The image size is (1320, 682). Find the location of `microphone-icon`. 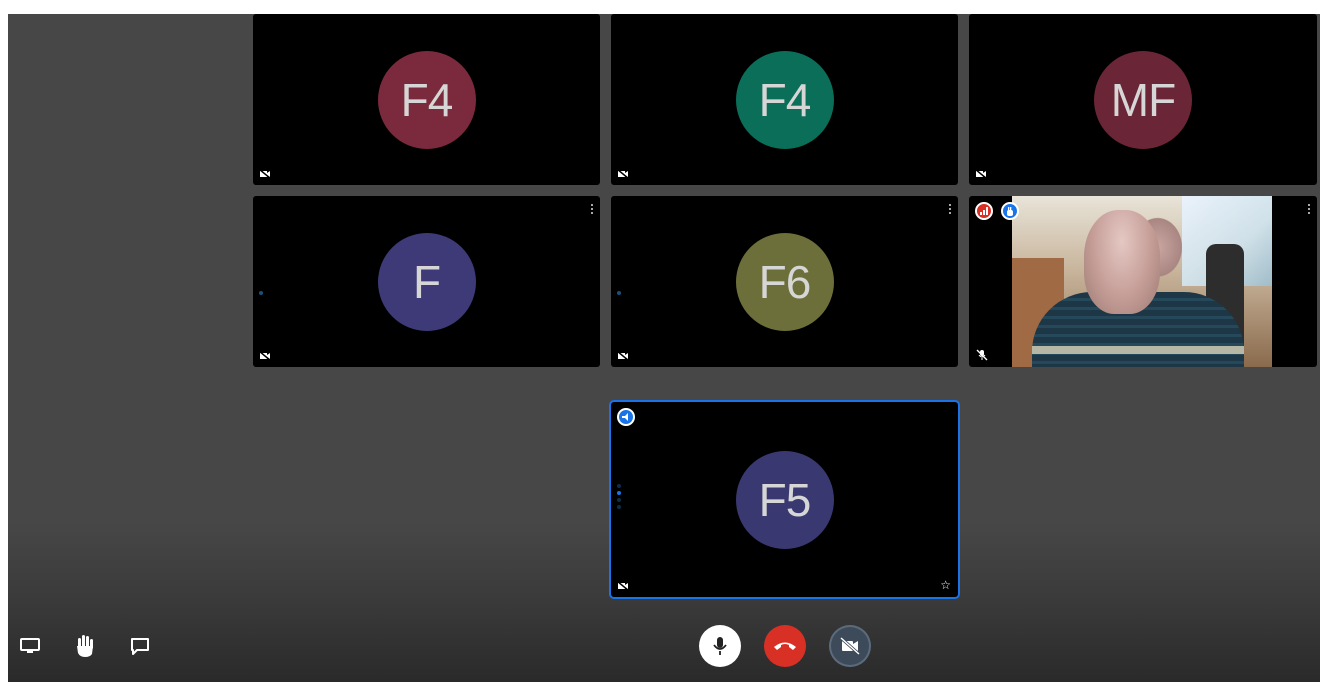

microphone-icon is located at coordinates (720, 646).